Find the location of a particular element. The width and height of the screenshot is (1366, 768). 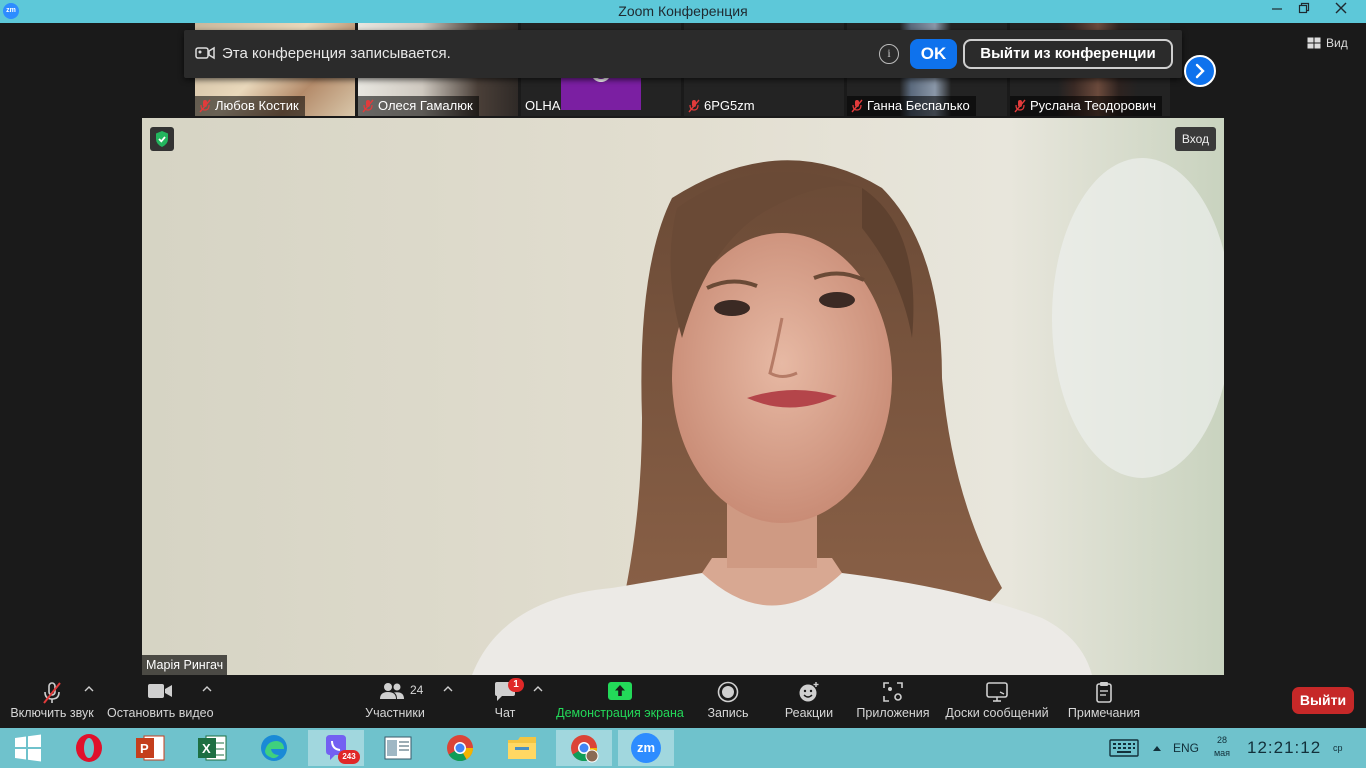

share-screen-label: Демонстрация экрана is located at coordinates (620, 713).